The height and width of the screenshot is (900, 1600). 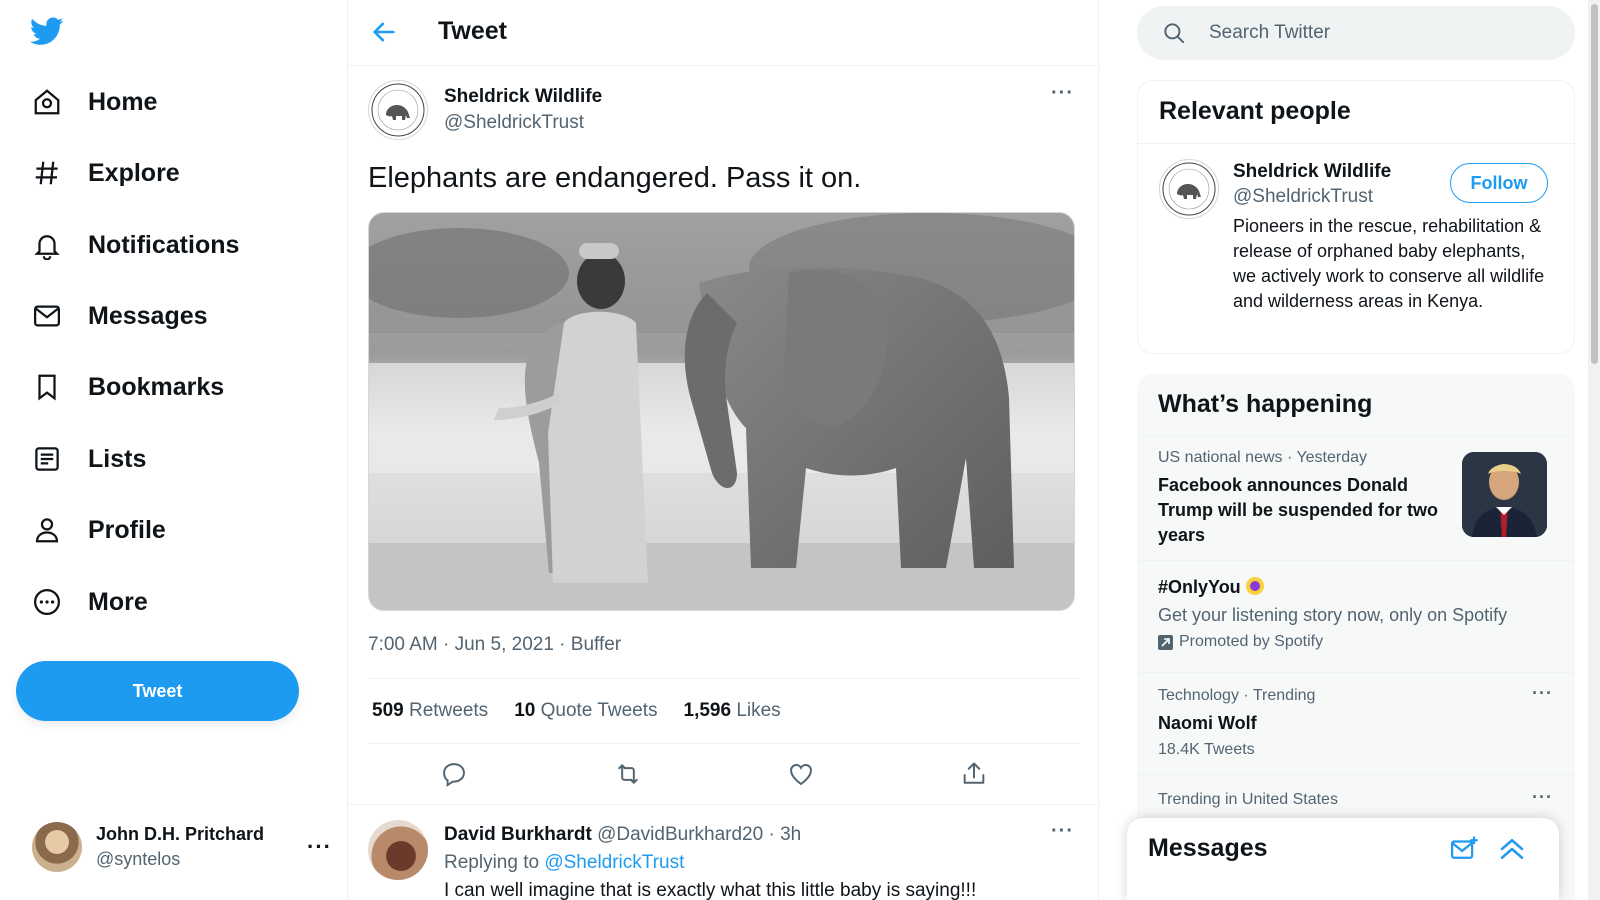 I want to click on nav-messages-label: Messages, so click(x=148, y=315).